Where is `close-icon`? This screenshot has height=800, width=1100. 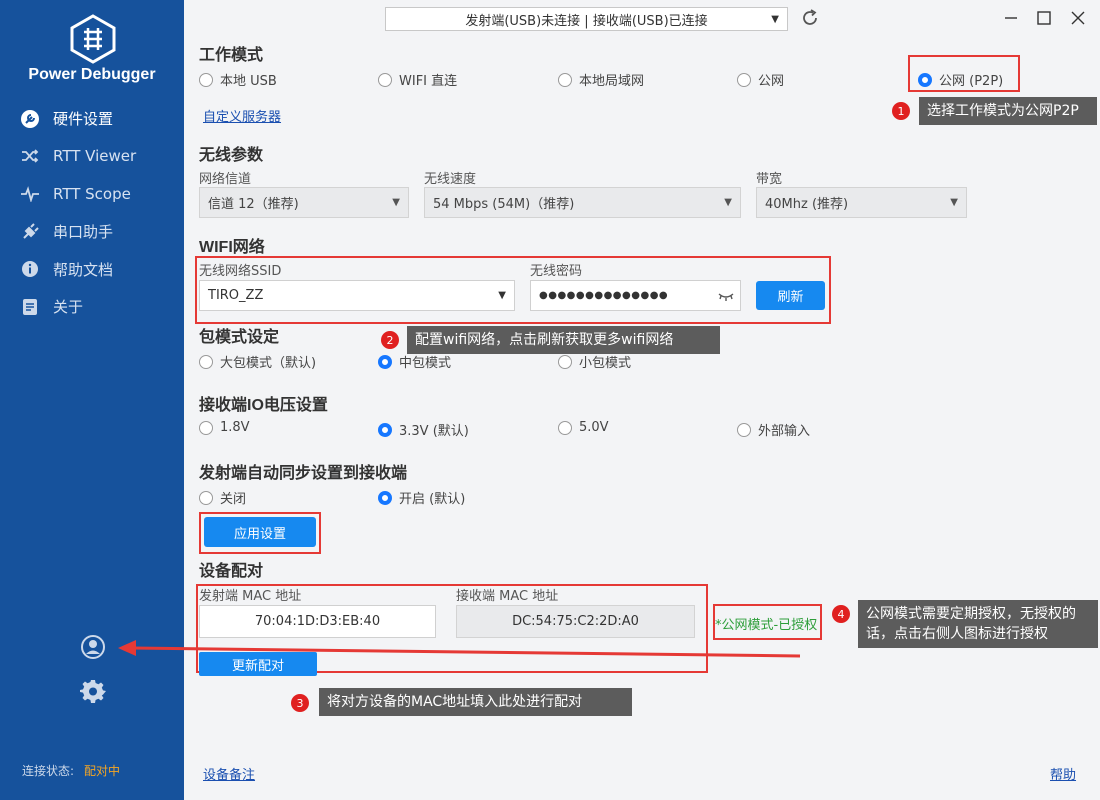
close-icon is located at coordinates (1078, 18).